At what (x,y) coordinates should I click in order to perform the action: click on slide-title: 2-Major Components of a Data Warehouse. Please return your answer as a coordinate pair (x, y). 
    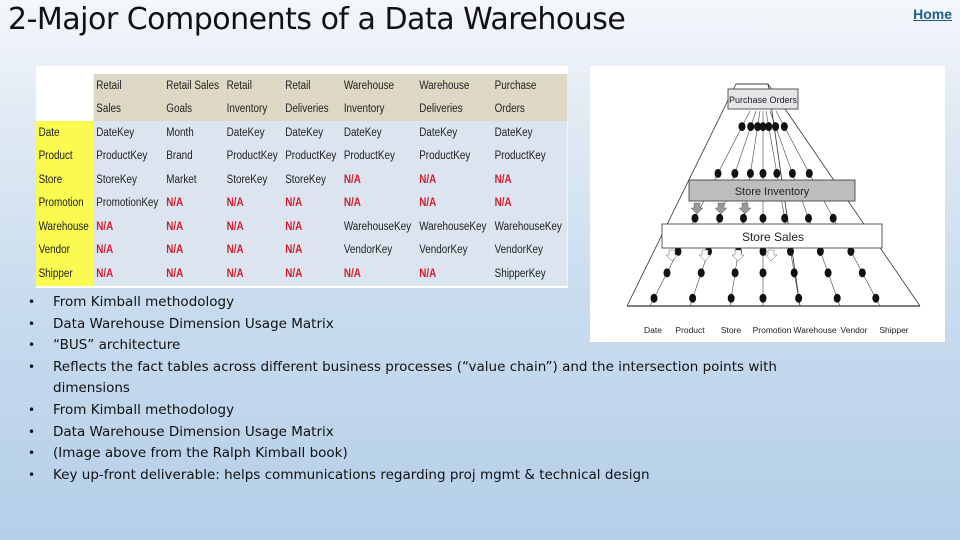
    Looking at the image, I should click on (317, 19).